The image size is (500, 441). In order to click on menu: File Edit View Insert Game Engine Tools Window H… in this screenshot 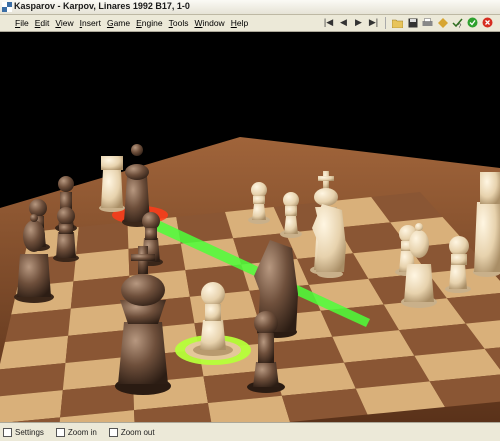, I will do `click(131, 23)`.